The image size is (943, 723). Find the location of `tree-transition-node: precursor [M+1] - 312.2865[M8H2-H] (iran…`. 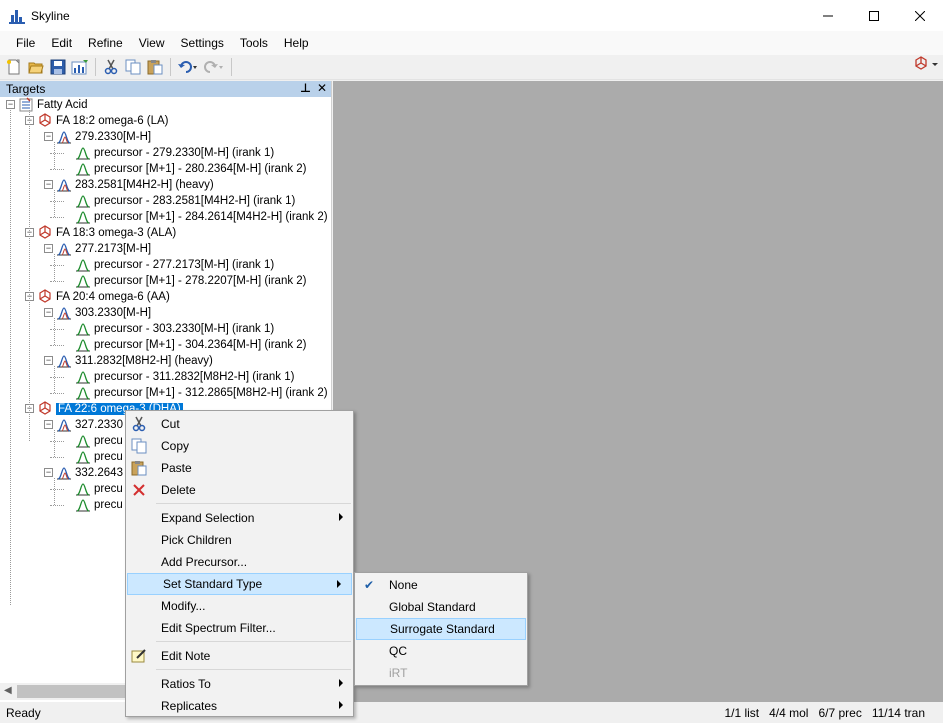

tree-transition-node: precursor [M+1] - 312.2865[M8H2-H] (iran… is located at coordinates (201, 393).